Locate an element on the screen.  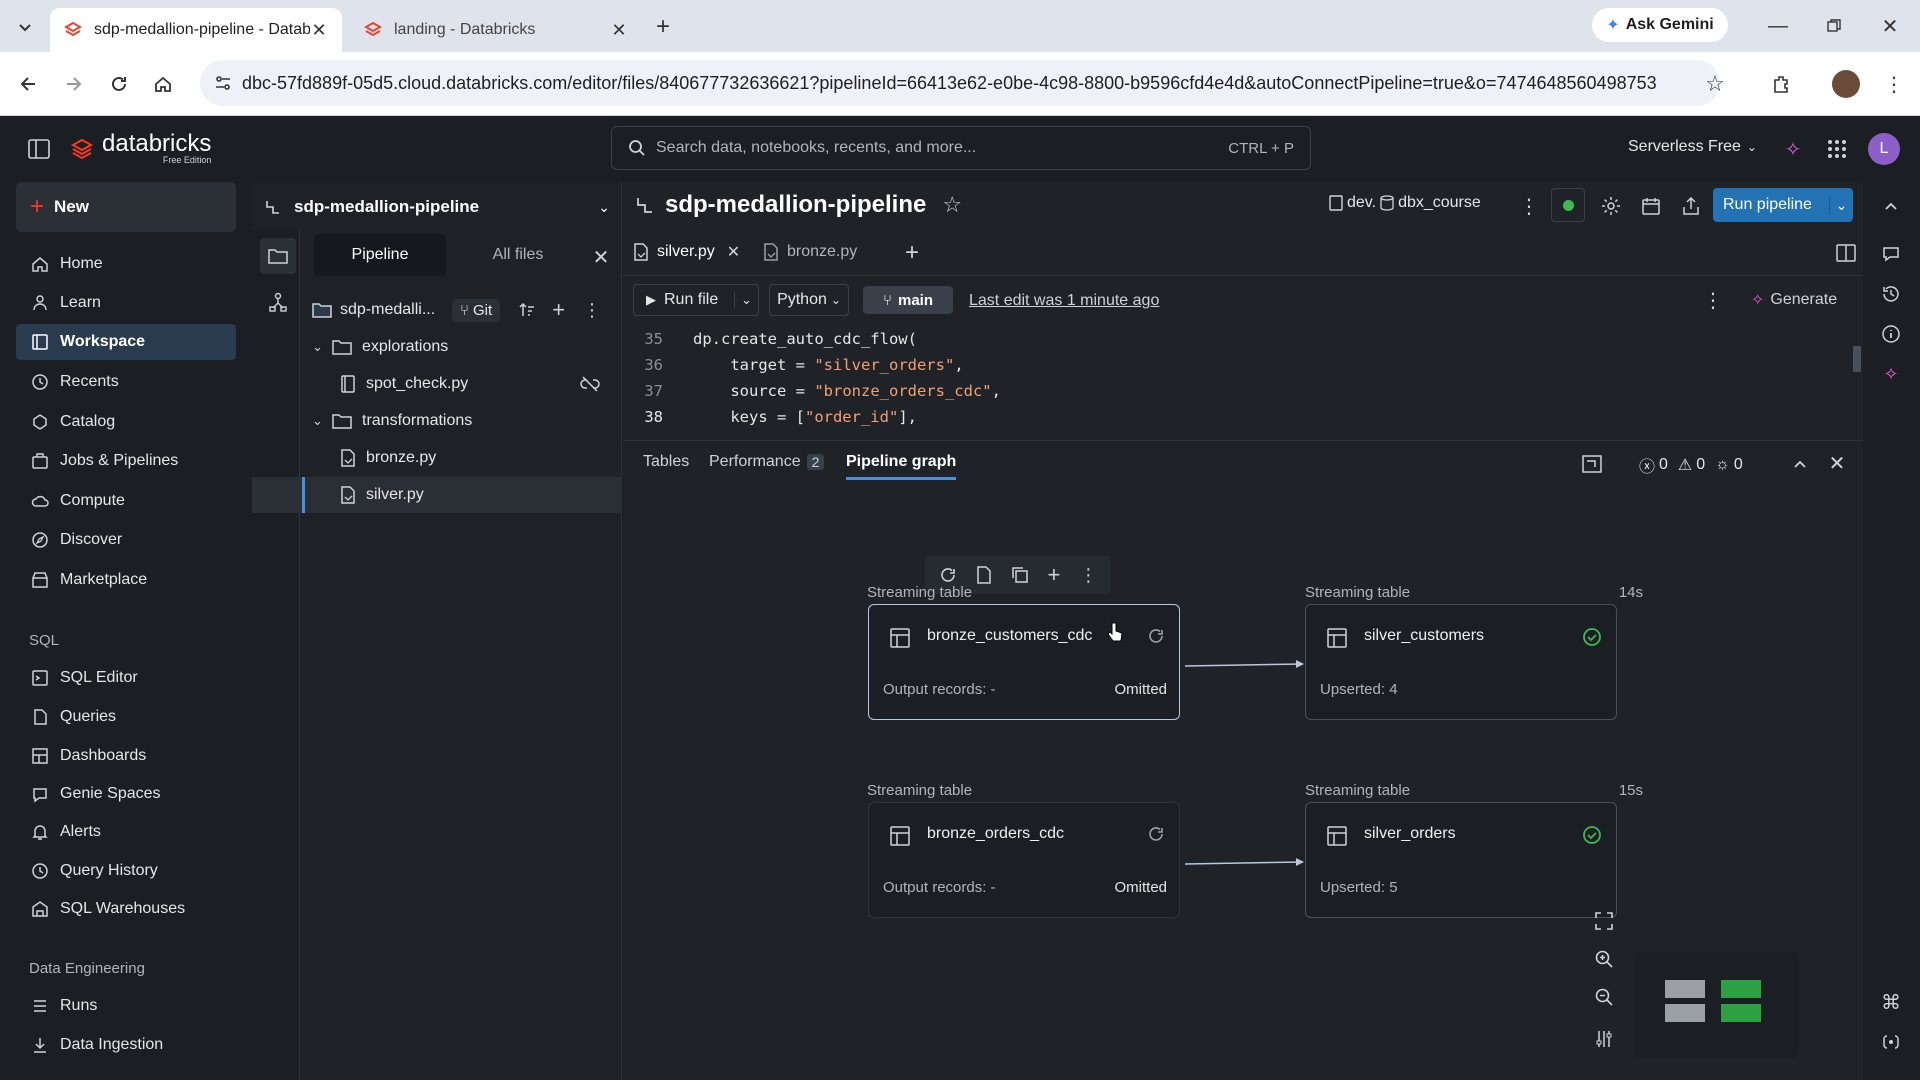
user-avatar: L is located at coordinates (1884, 149).